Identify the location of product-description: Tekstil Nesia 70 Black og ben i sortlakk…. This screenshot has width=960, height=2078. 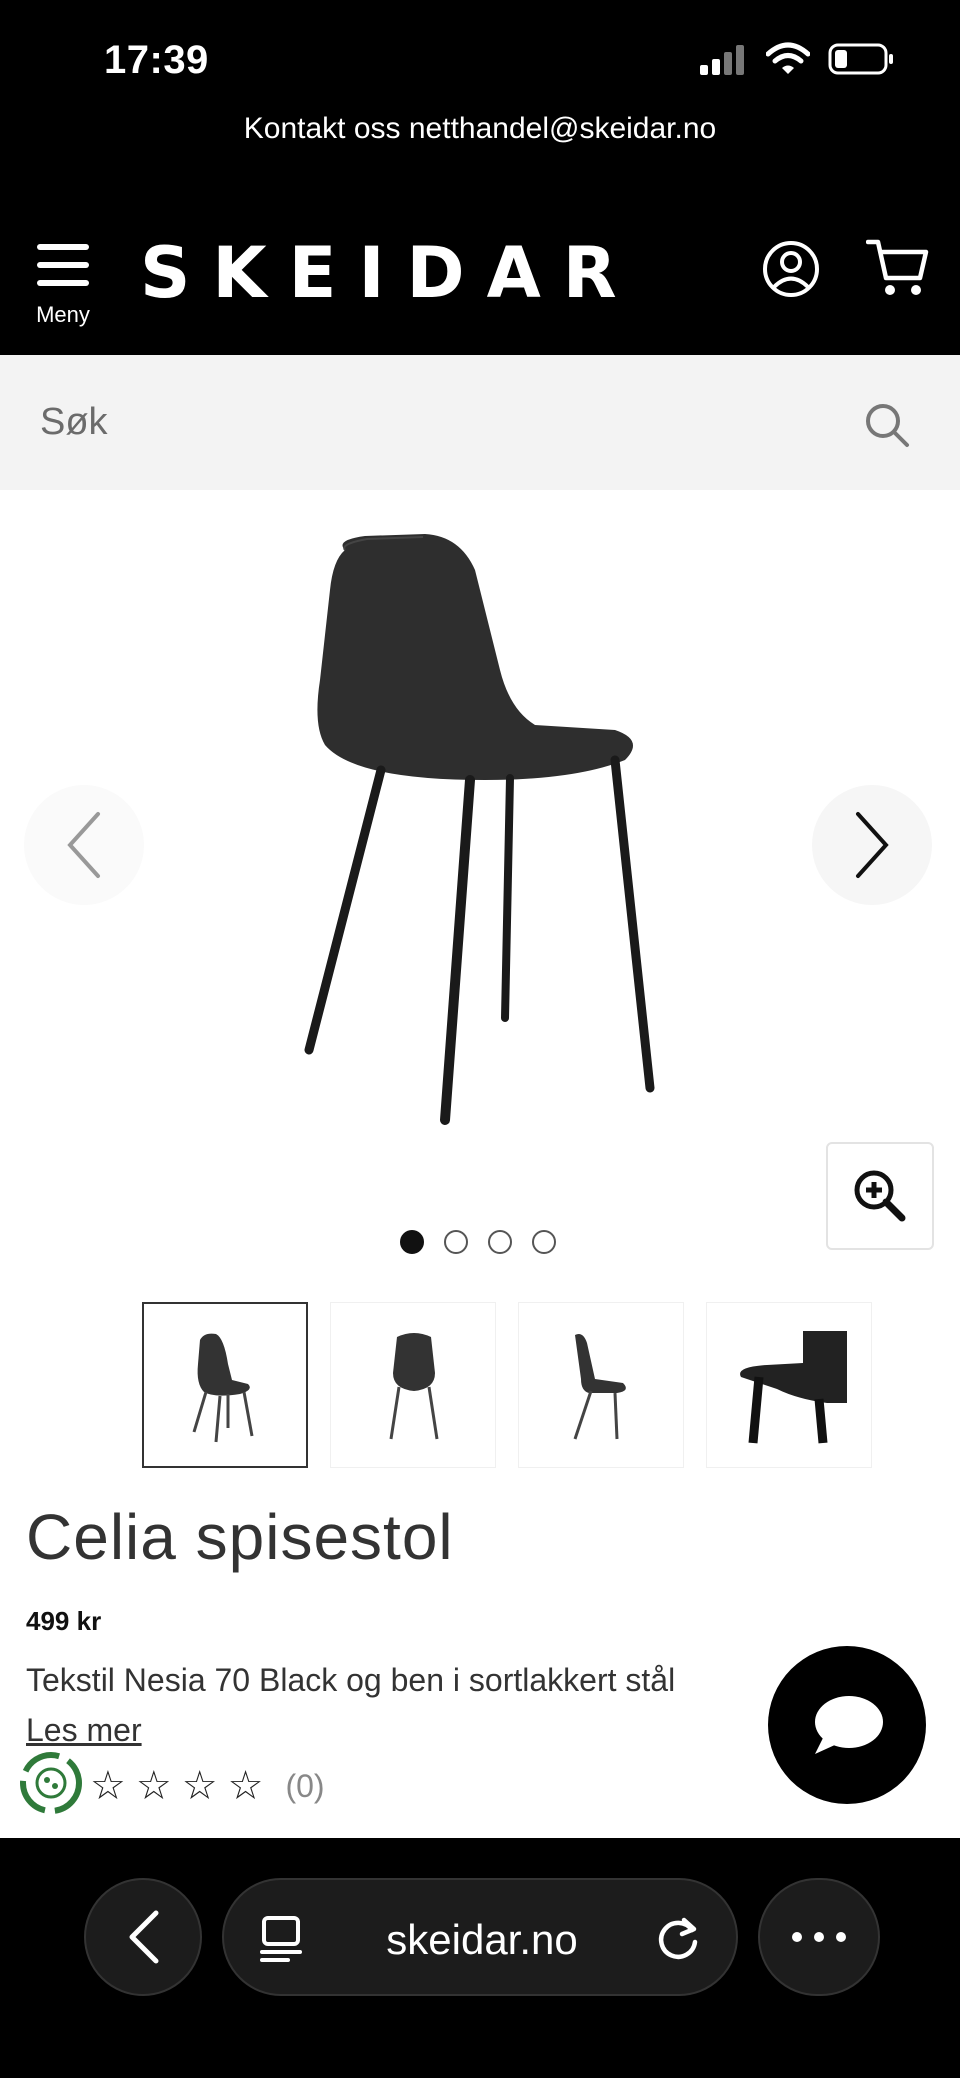
(351, 1680).